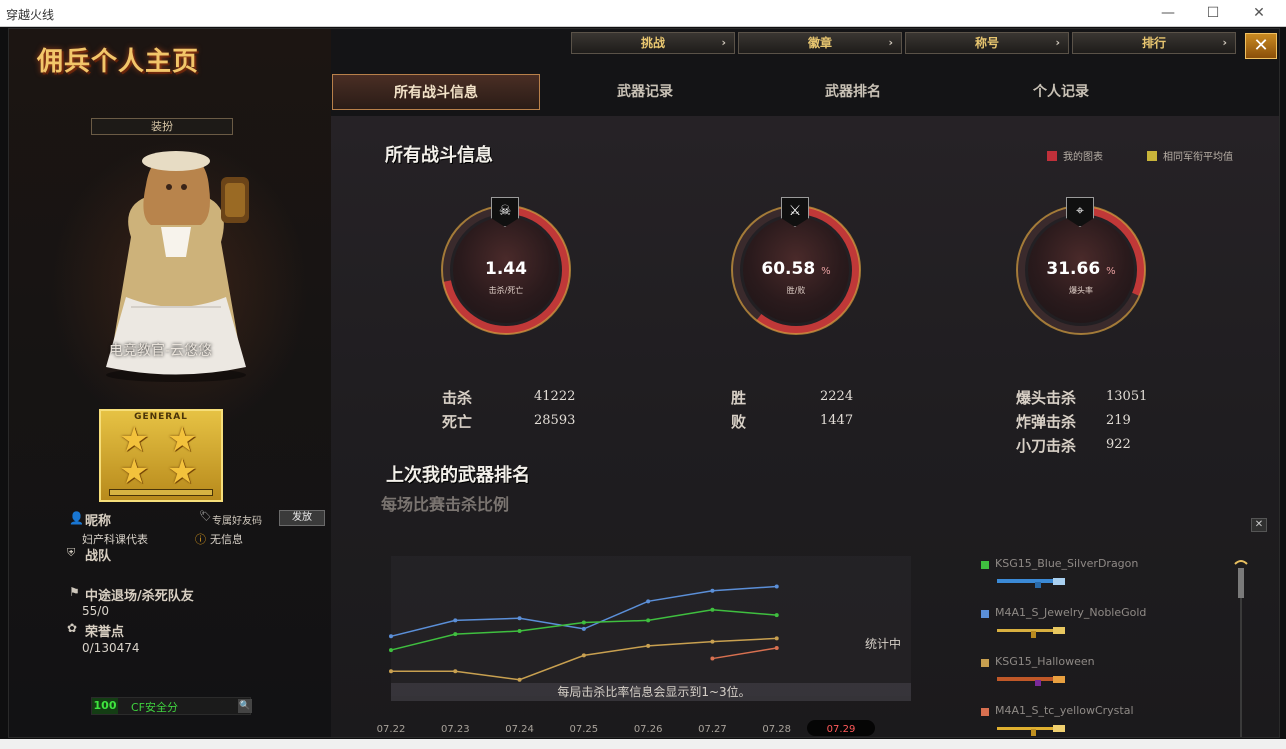 This screenshot has height=749, width=1286. What do you see at coordinates (1190, 155) in the screenshot?
I see `legend-average: 相同军衔平均值` at bounding box center [1190, 155].